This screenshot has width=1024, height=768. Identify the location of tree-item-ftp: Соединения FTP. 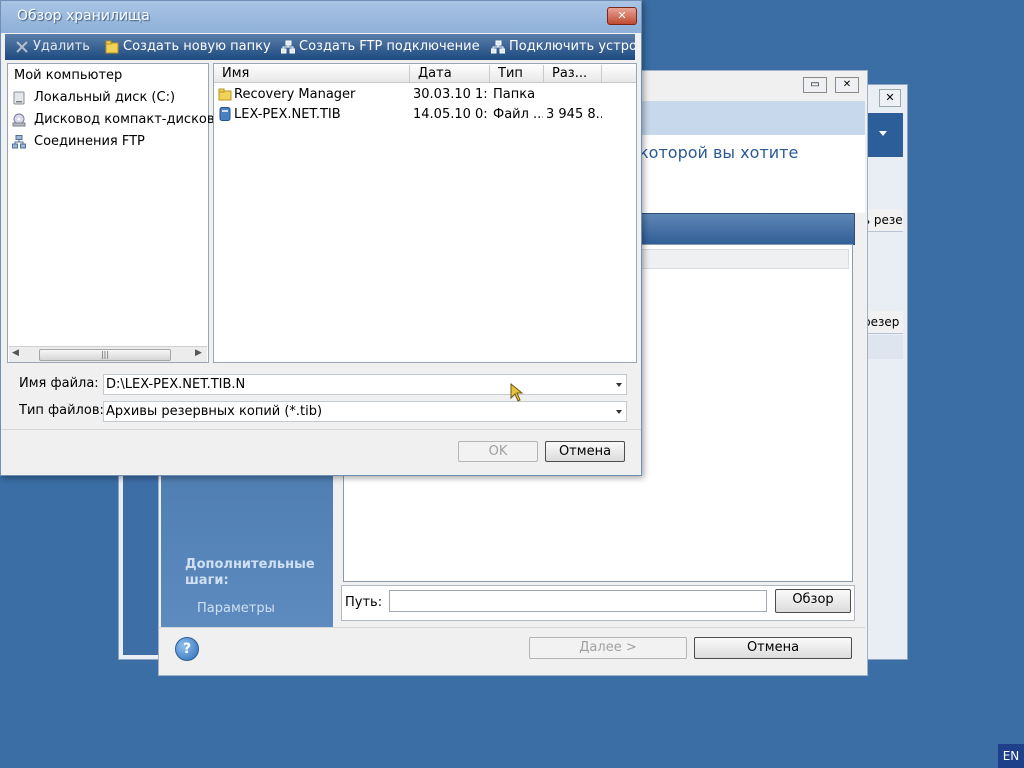
(78, 141).